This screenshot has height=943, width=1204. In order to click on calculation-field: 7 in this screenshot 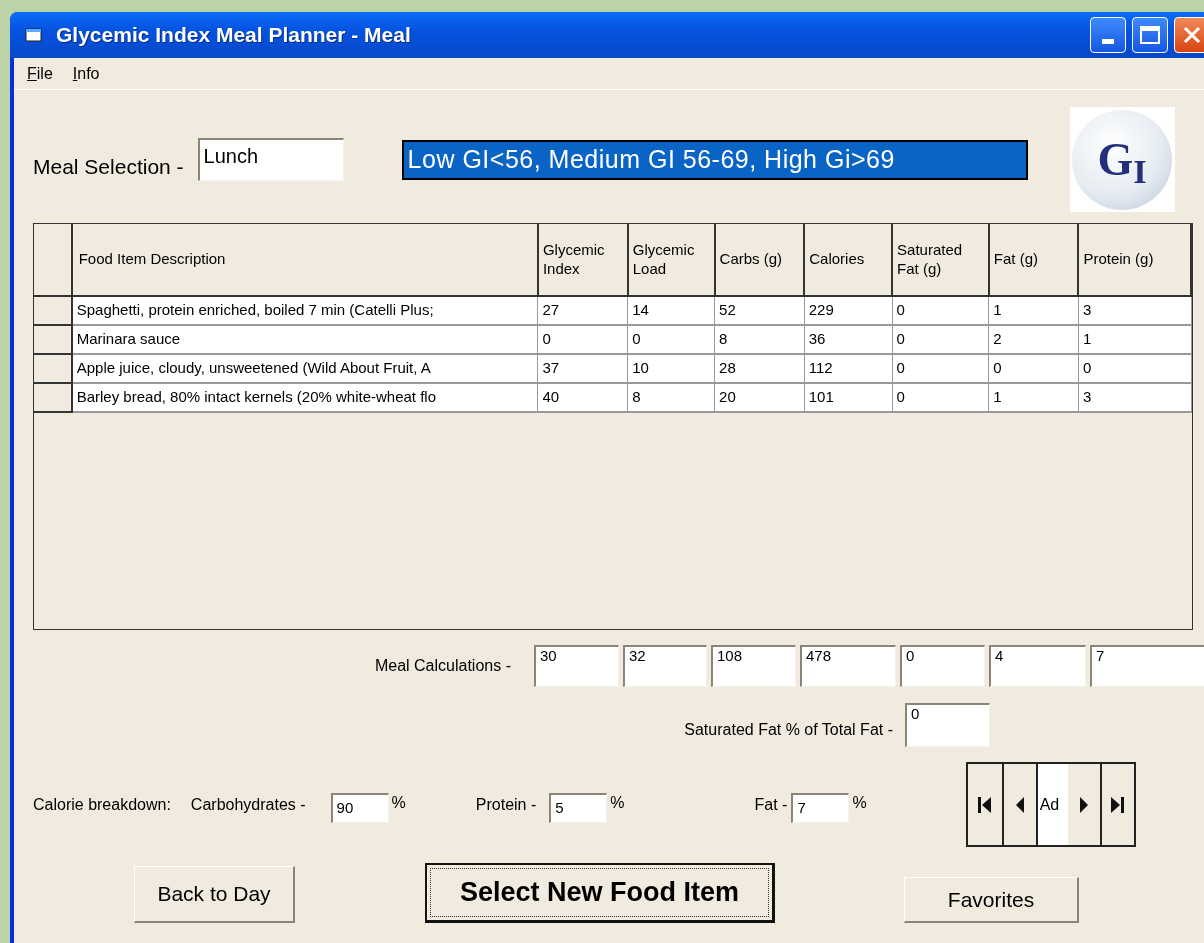, I will do `click(1147, 666)`.